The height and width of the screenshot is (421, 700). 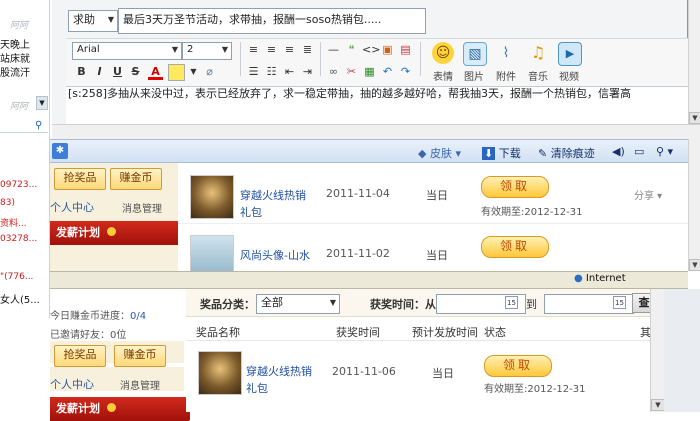 I want to click on coin-progress-value: 0/4, so click(x=138, y=316).